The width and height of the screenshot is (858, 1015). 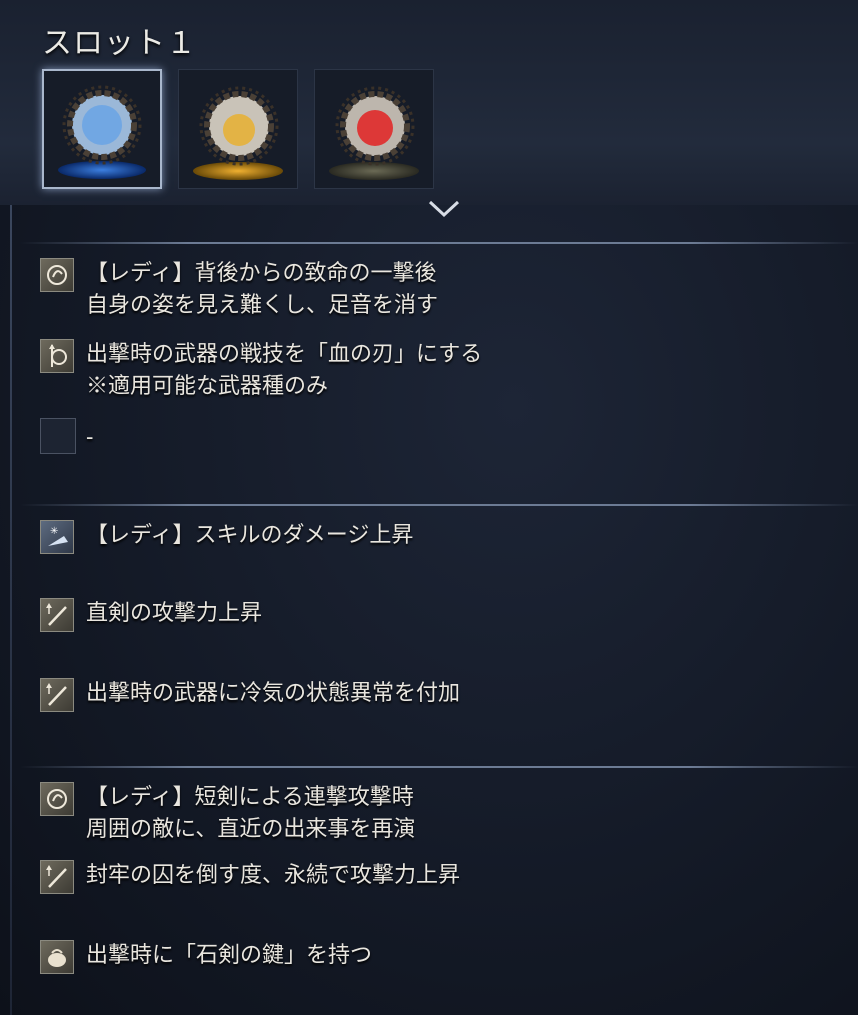 I want to click on effect-text: 出撃時に「石剣の鍵」を持つ, so click(x=229, y=956).